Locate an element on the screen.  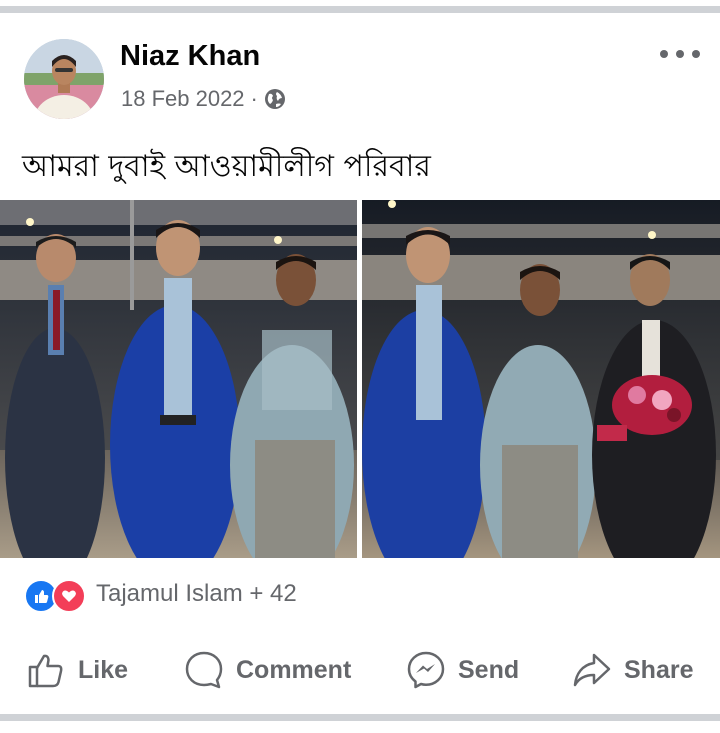
like-button: Like is located at coordinates (77, 670).